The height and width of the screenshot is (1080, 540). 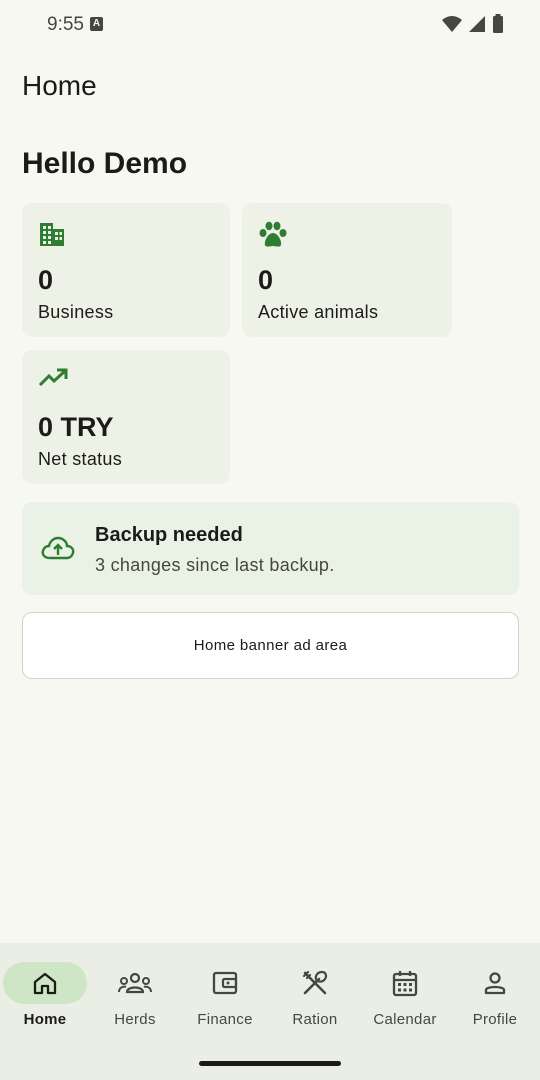 I want to click on page-title: Home, so click(x=59, y=85).